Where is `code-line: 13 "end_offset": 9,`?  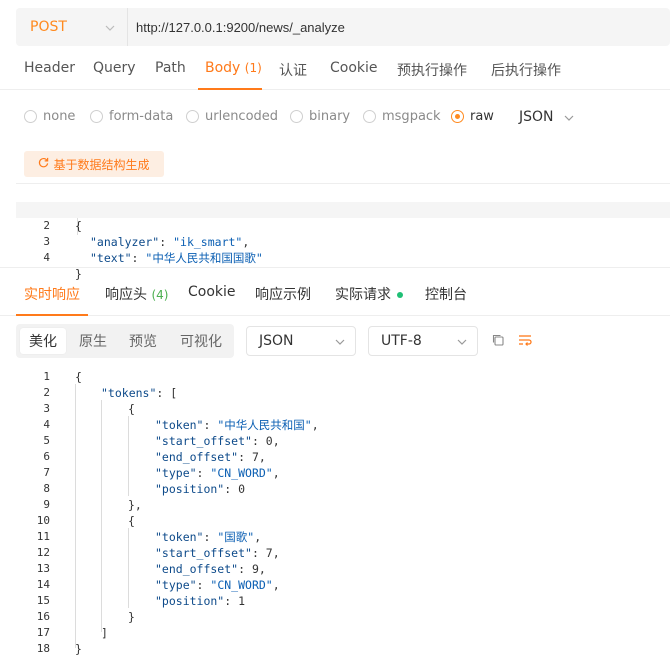 code-line: 13 "end_offset": 9, is located at coordinates (343, 569).